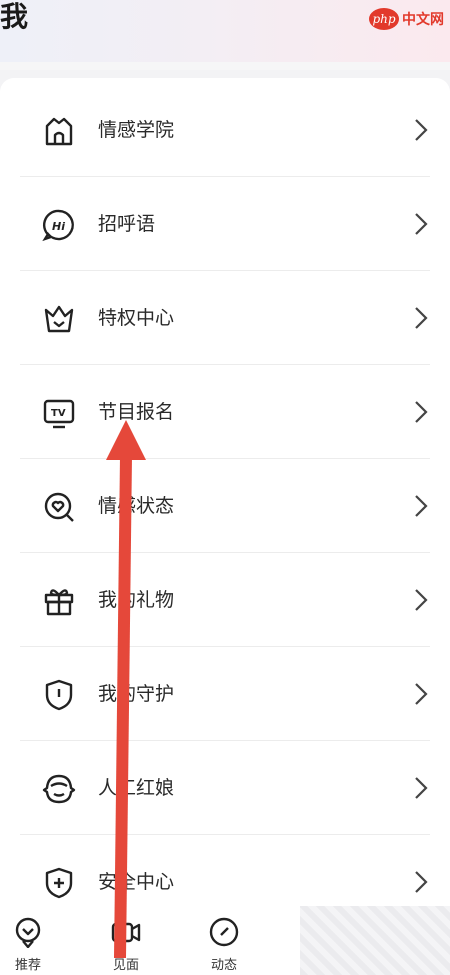 The width and height of the screenshot is (450, 975). Describe the element at coordinates (225, 600) in the screenshot. I see `menu-item-my-gifts: 我的礼物` at that location.